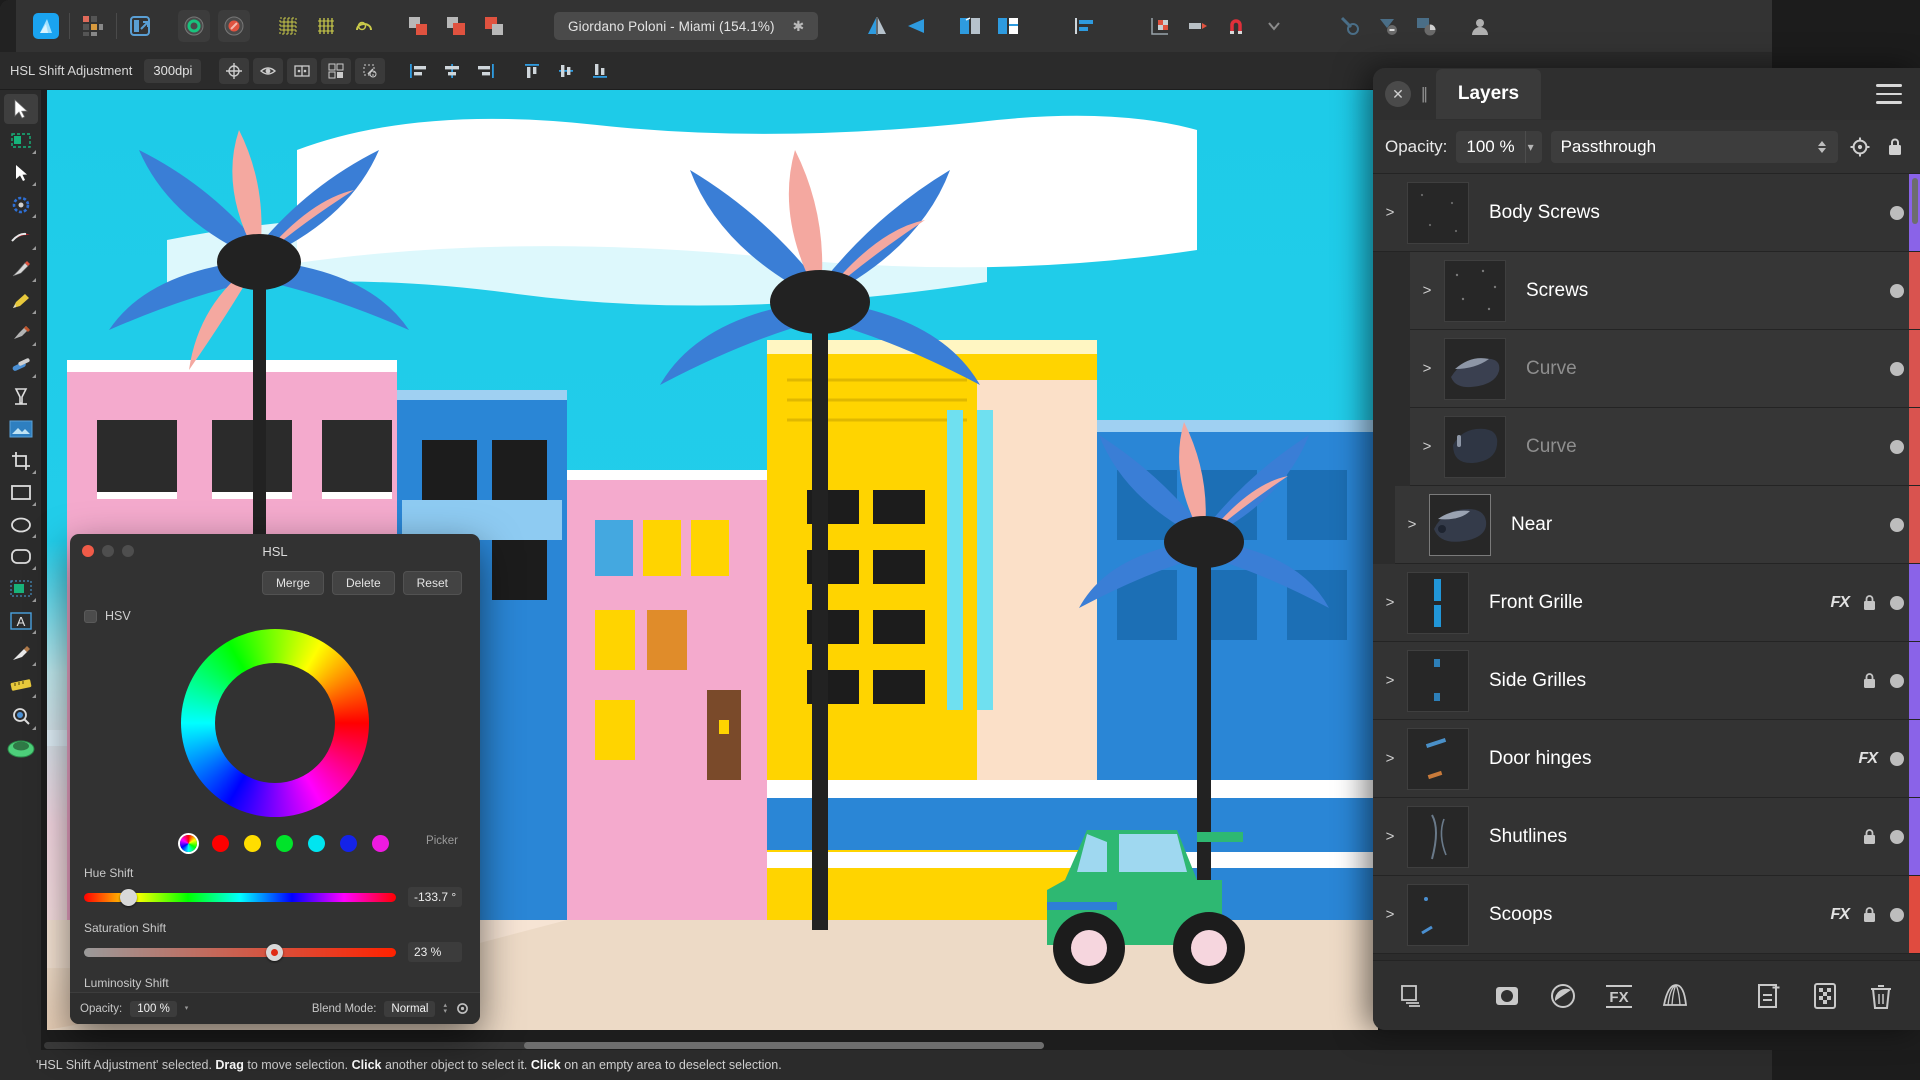 The width and height of the screenshot is (1920, 1080). I want to click on rectangle-tool, so click(21, 493).